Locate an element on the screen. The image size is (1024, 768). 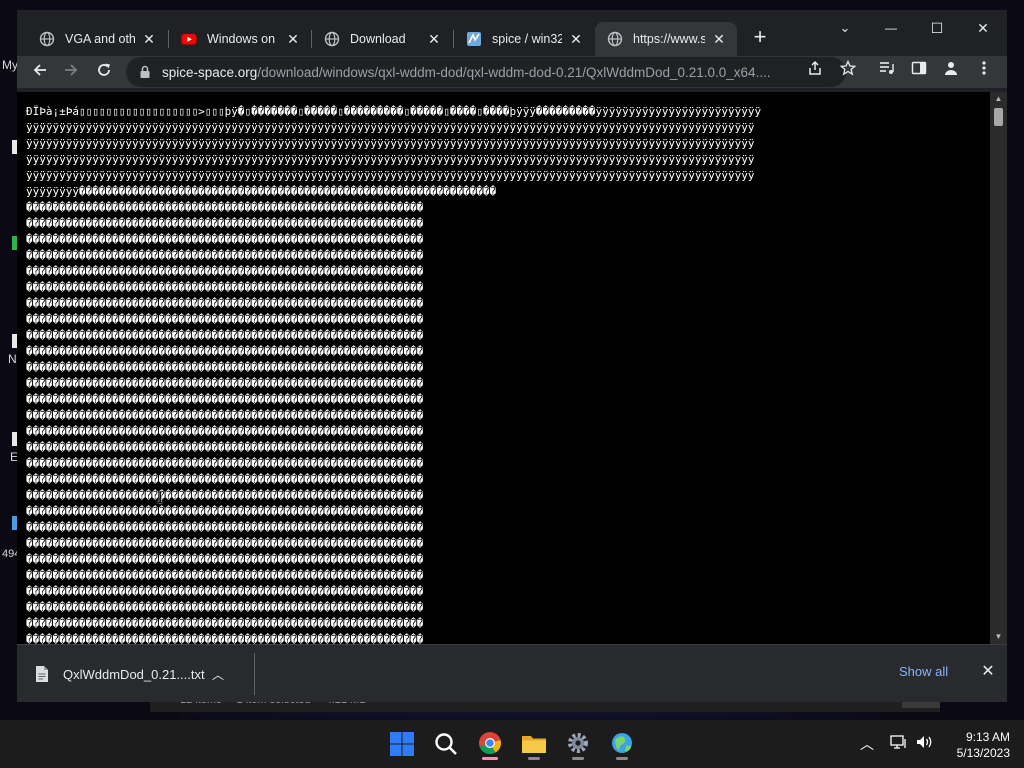
tab-active-spice-space: https://www.sp ✕ is located at coordinates (666, 39).